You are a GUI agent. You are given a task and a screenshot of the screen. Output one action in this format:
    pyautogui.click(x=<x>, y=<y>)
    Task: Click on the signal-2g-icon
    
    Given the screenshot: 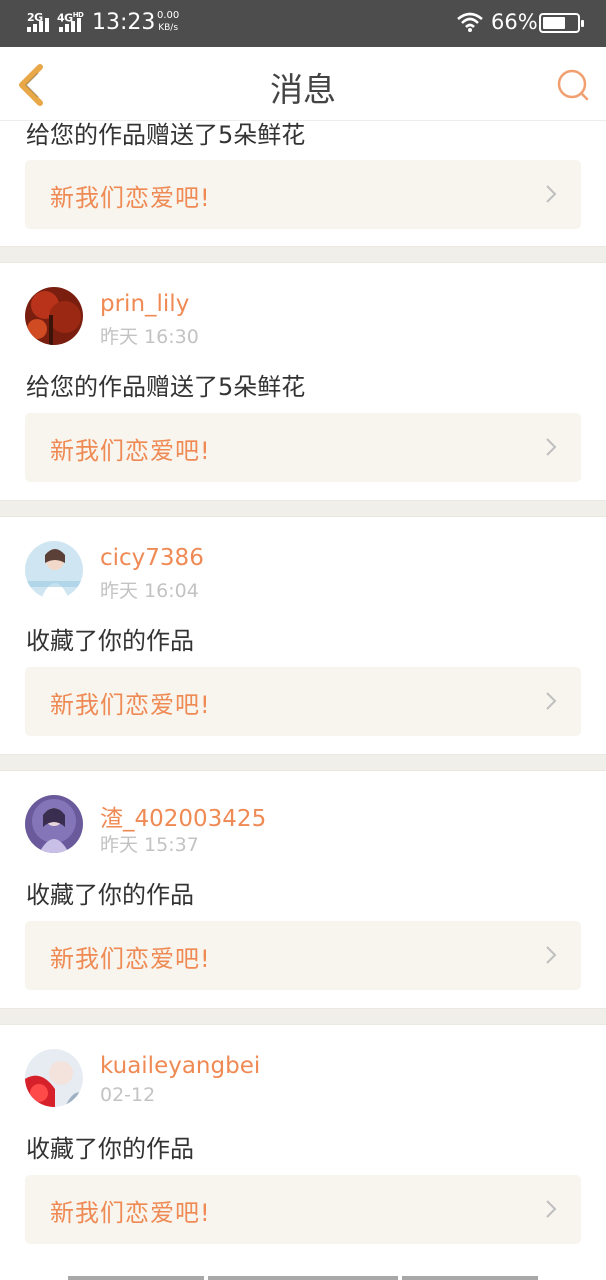 What is the action you would take?
    pyautogui.click(x=38, y=25)
    